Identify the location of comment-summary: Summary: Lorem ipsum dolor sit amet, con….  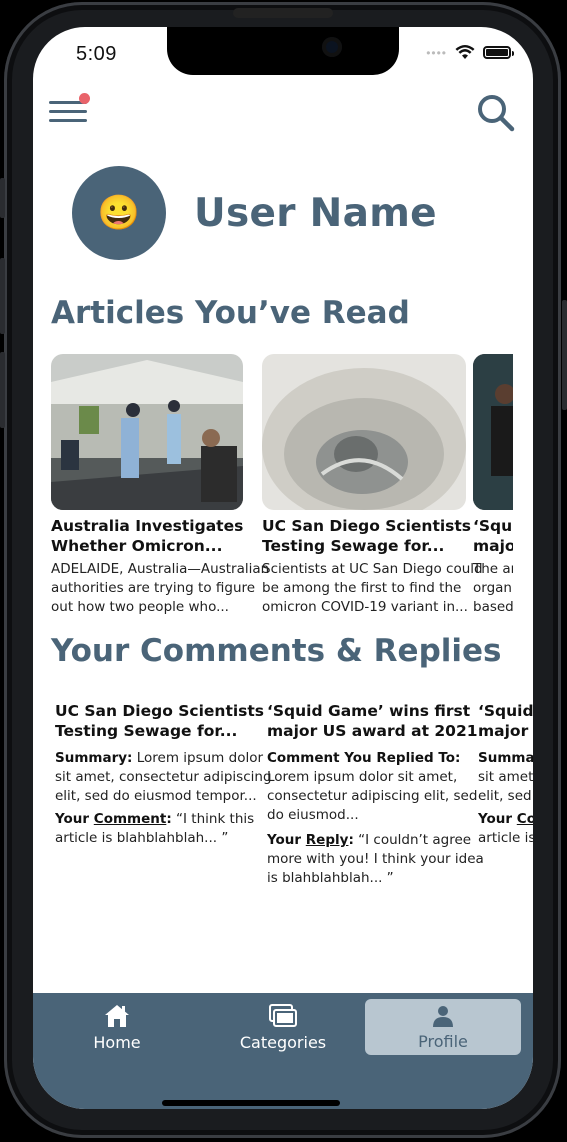
(163, 777).